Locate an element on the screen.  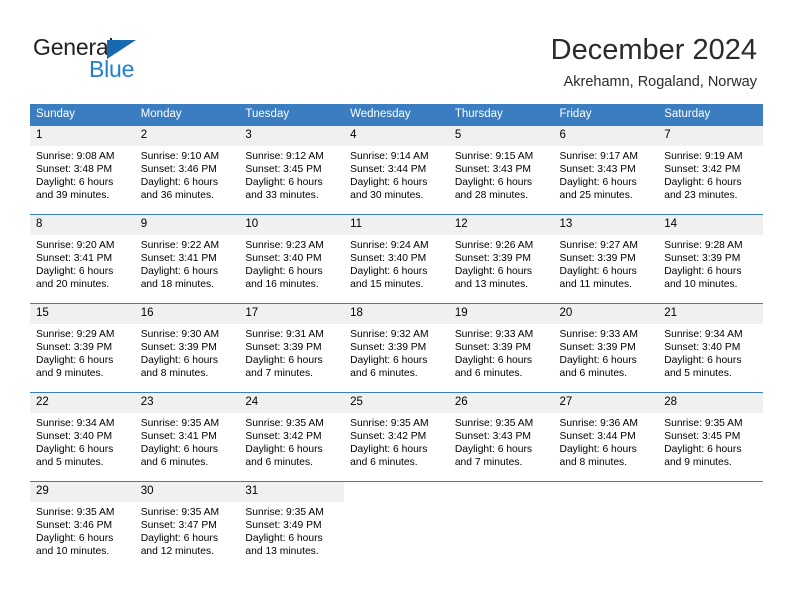
location-subtitle: Akrehamn, Rogaland, Norway is located at coordinates (660, 82).